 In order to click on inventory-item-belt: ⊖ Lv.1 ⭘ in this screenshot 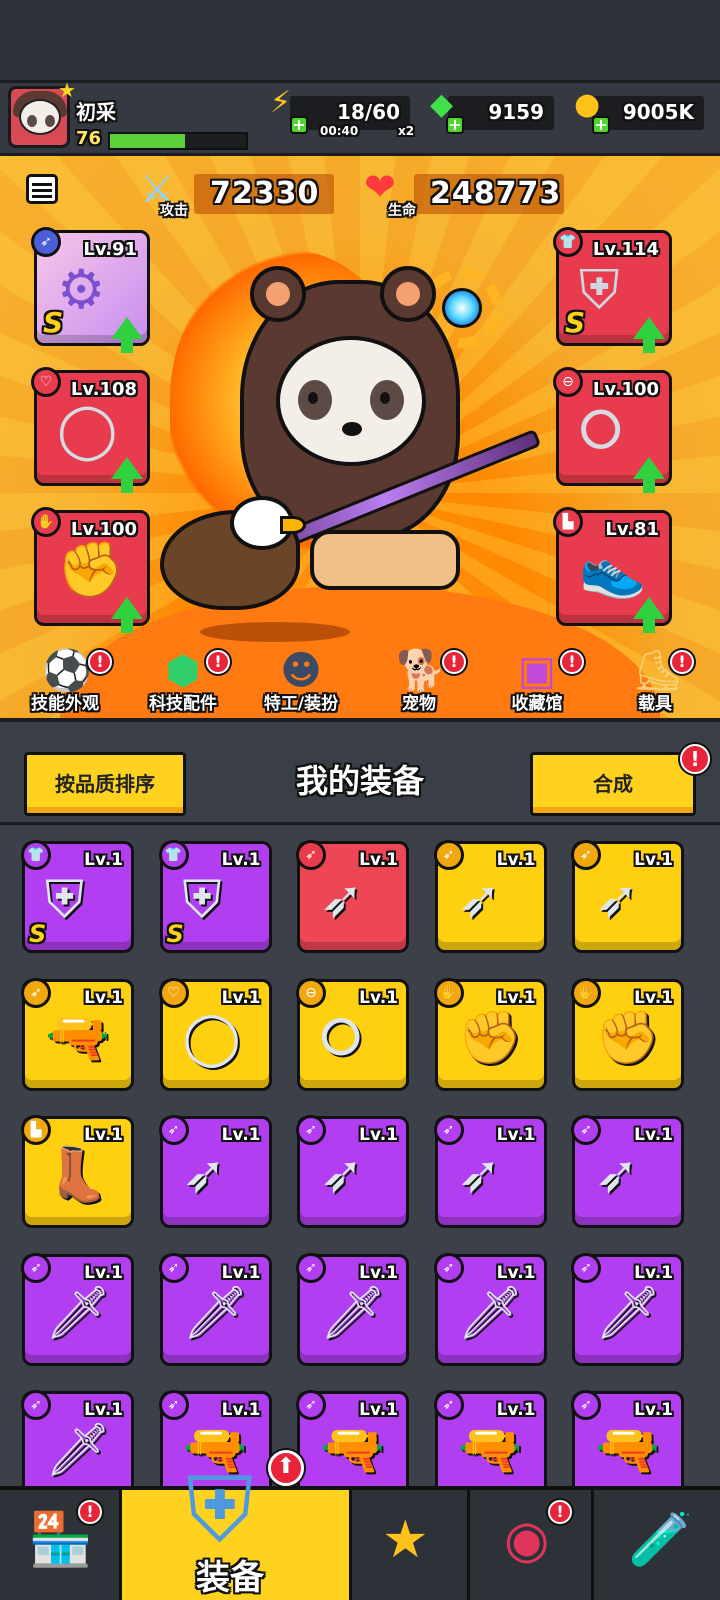, I will do `click(352, 1034)`.